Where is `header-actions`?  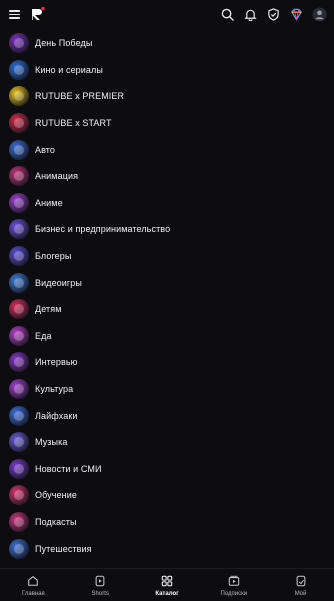 header-actions is located at coordinates (273, 14).